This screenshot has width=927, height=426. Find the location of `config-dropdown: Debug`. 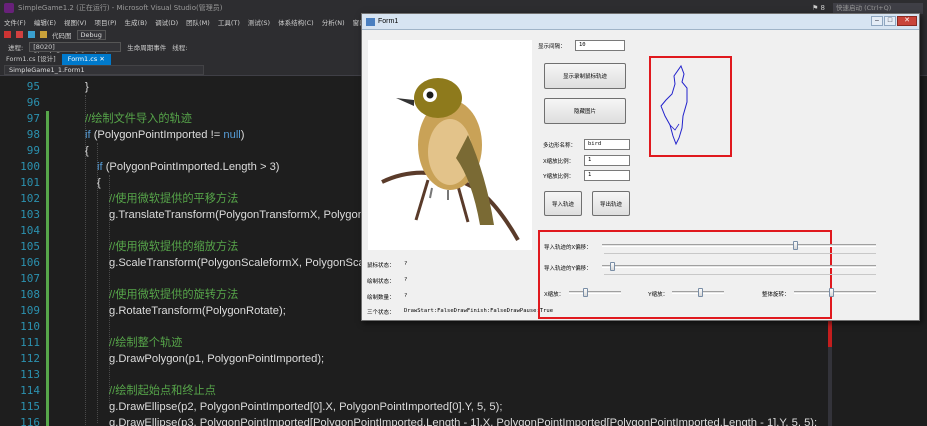

config-dropdown: Debug is located at coordinates (91, 34).